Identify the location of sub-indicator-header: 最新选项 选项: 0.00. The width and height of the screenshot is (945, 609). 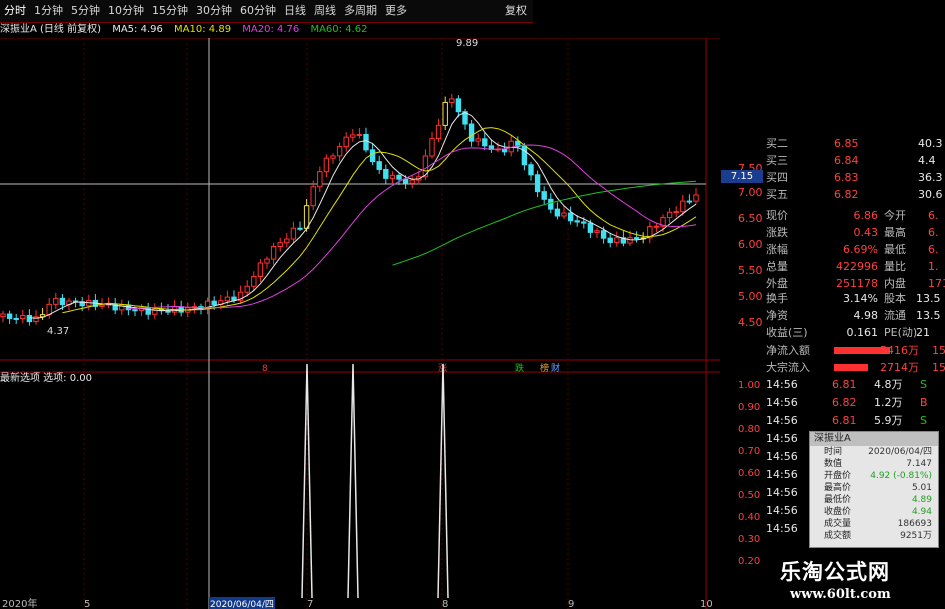
(46, 379).